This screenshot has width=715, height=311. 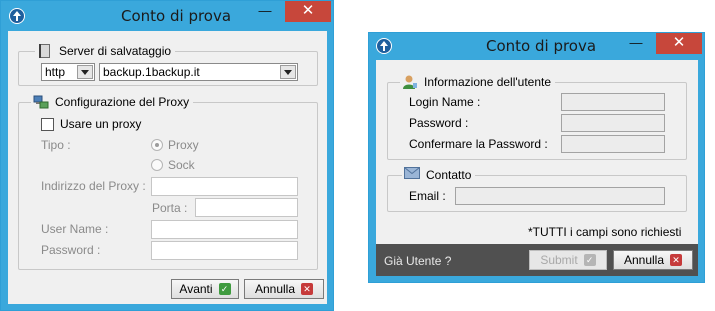 I want to click on left-titlebar: Conto di prova — ✕, so click(x=167, y=16).